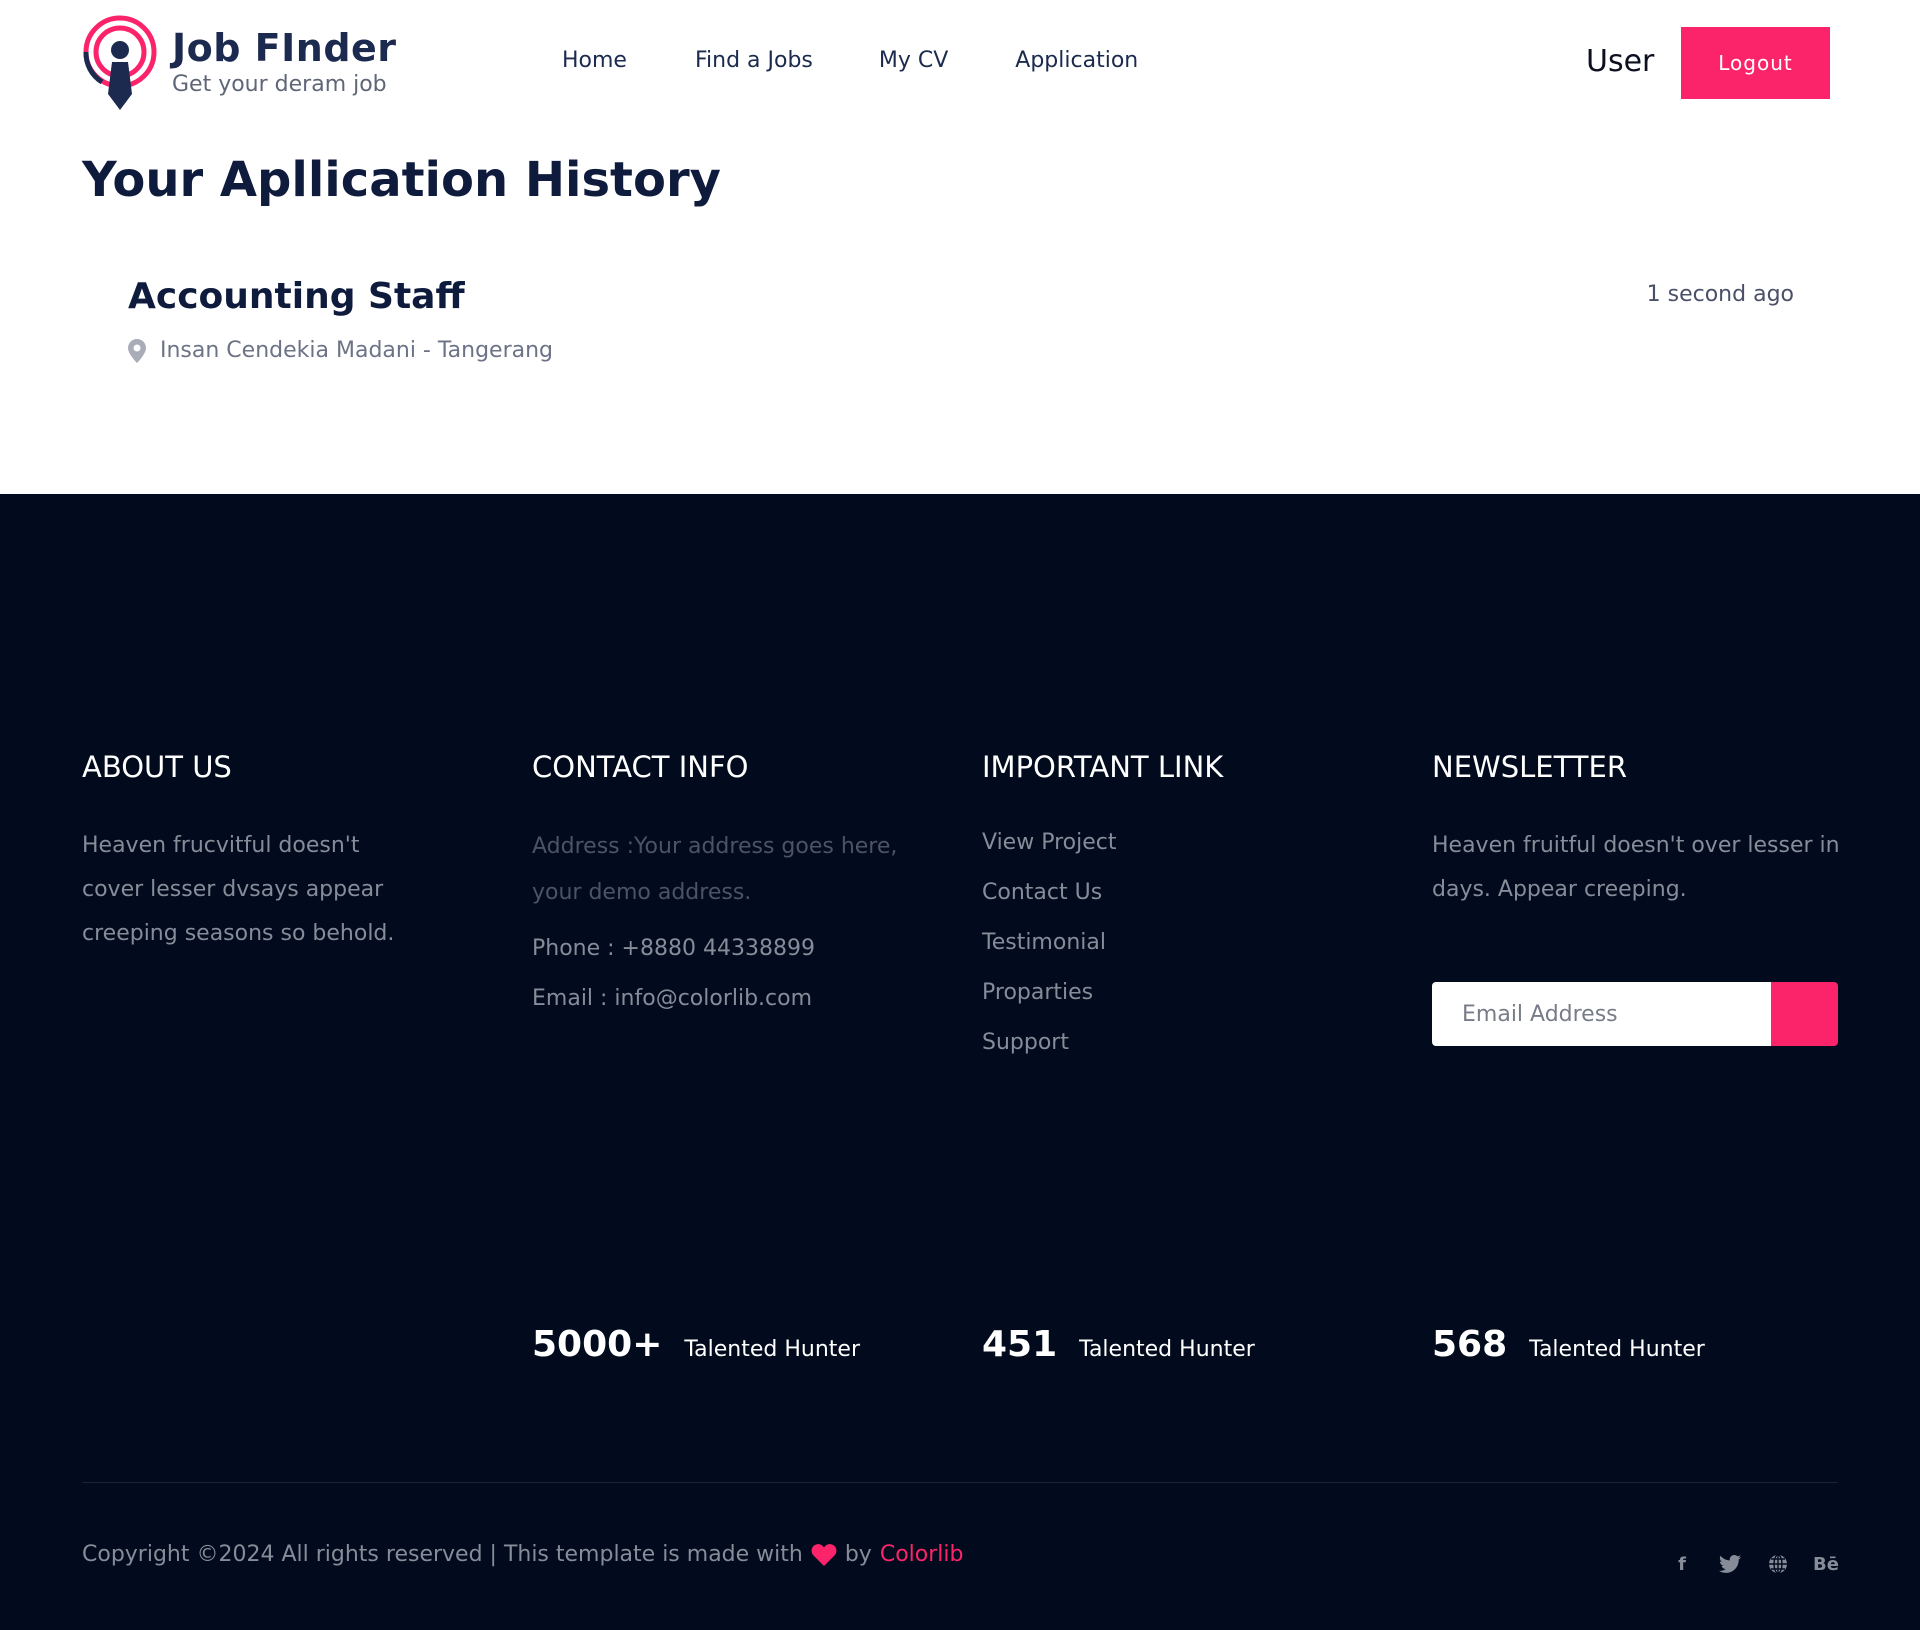 The image size is (1920, 1630). I want to click on stat-item: 5000+ Talented Hunter, so click(696, 1344).